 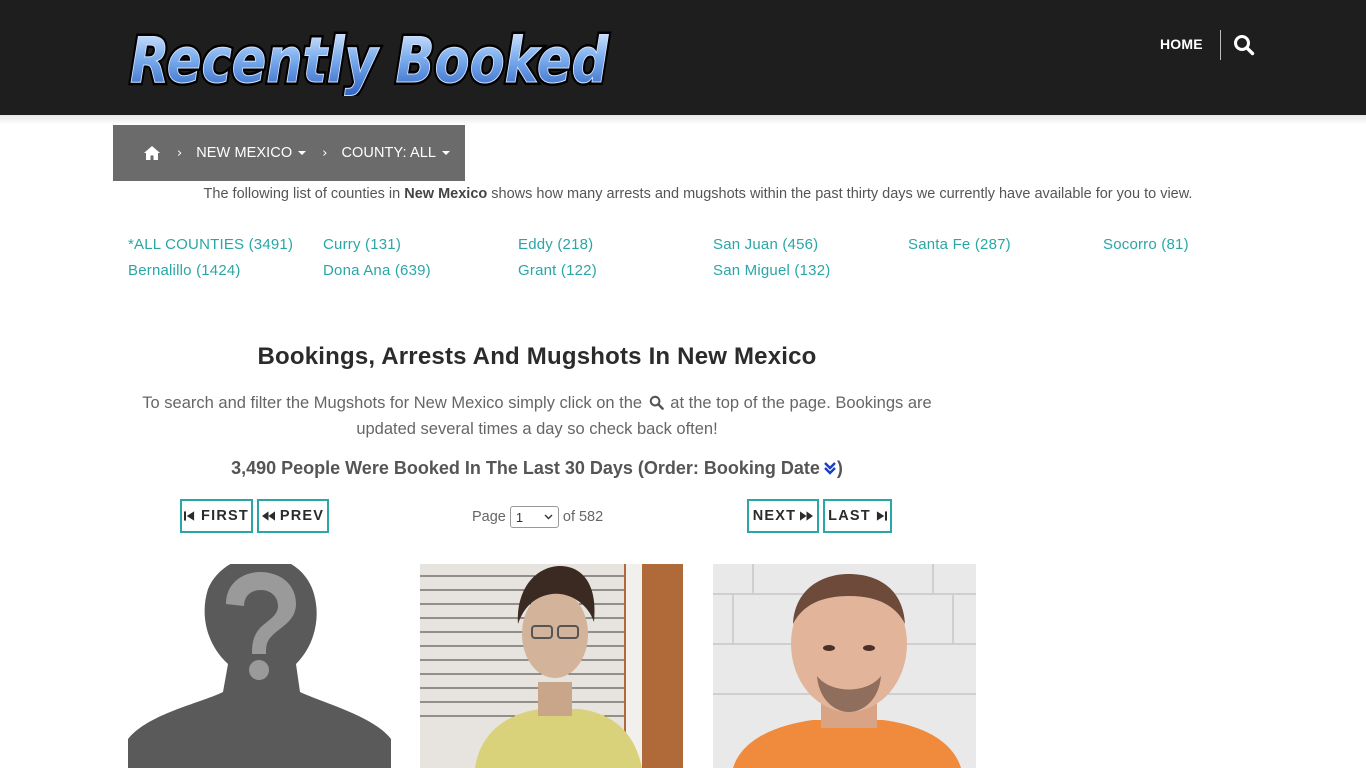 I want to click on county-link-dona-ana: Dona Ana (639), so click(x=377, y=270).